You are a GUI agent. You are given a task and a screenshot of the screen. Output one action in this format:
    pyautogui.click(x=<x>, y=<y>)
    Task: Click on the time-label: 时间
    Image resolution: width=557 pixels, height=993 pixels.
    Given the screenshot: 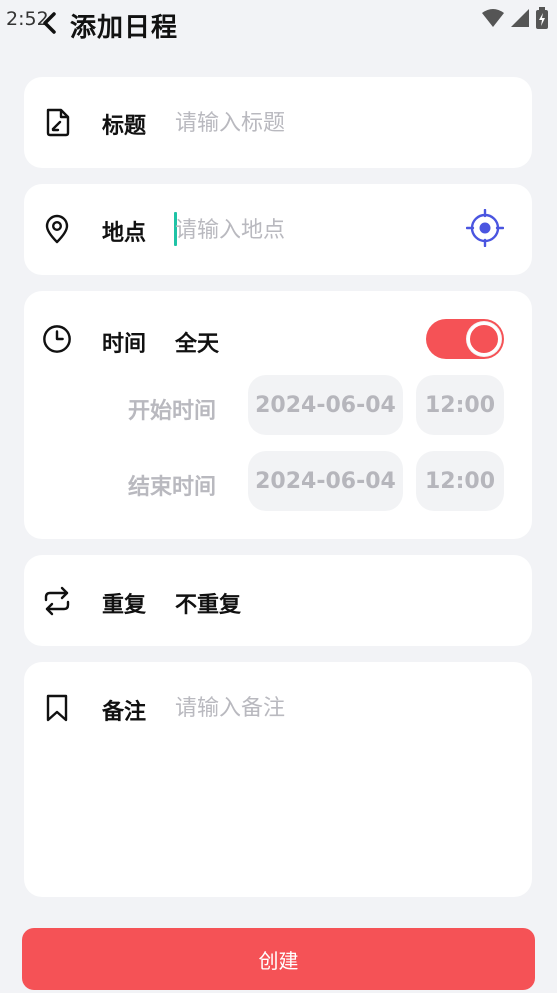 What is the action you would take?
    pyautogui.click(x=124, y=344)
    